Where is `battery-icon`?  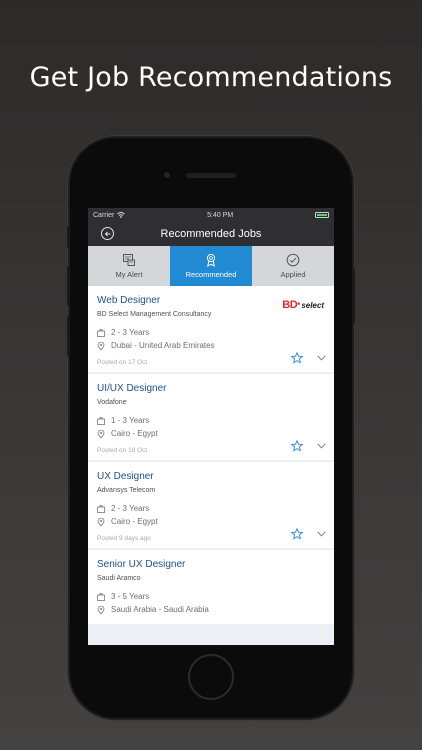 battery-icon is located at coordinates (322, 215).